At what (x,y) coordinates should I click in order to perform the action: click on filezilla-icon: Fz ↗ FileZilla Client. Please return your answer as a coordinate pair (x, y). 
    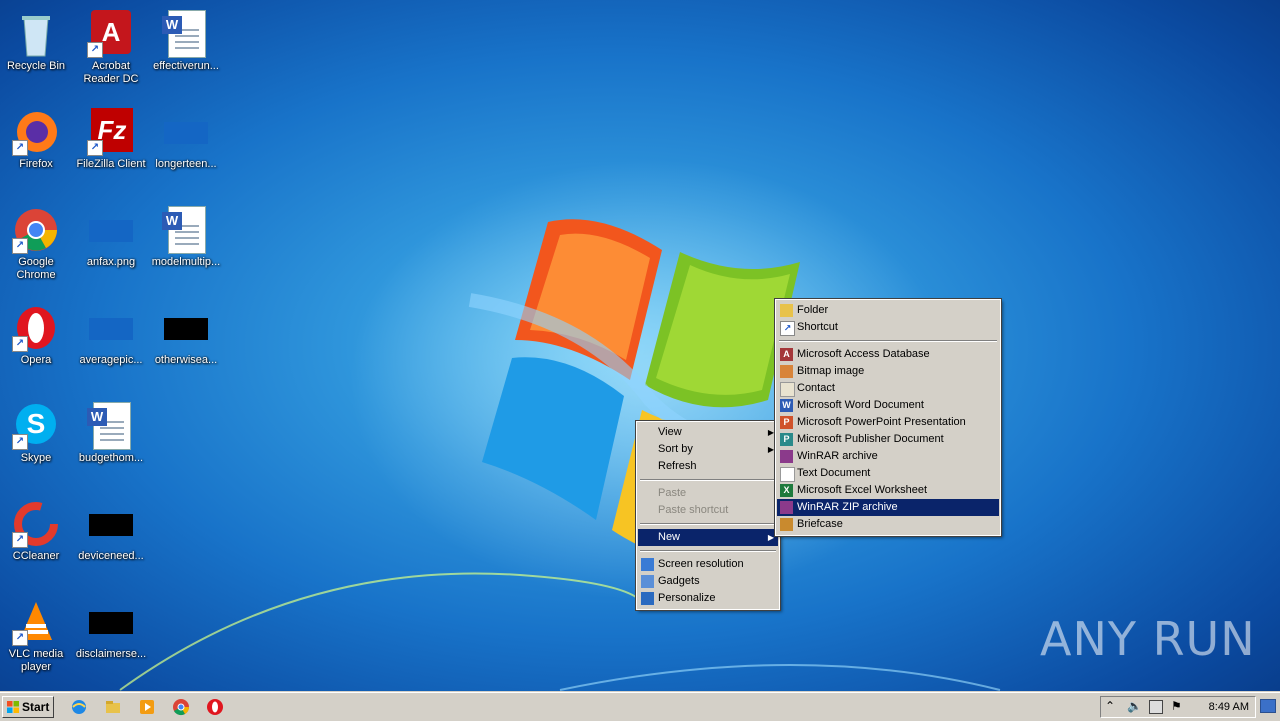
    Looking at the image, I should click on (111, 149).